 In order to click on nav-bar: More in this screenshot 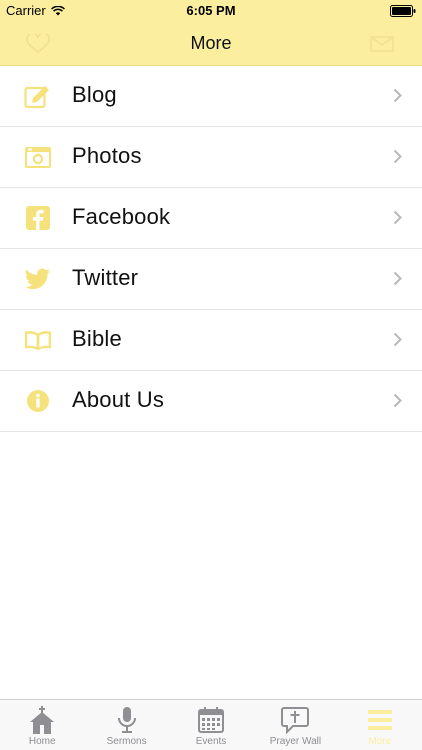, I will do `click(211, 44)`.